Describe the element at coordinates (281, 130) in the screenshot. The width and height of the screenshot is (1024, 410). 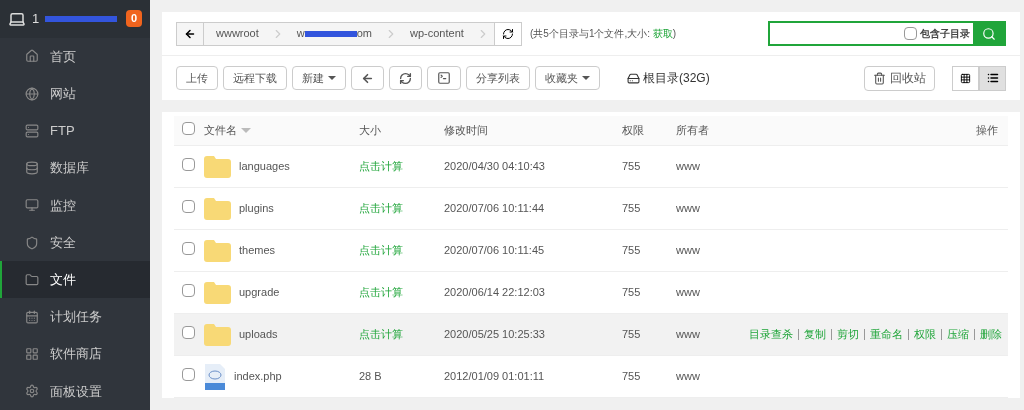
I see `column-header: 文件名` at that location.